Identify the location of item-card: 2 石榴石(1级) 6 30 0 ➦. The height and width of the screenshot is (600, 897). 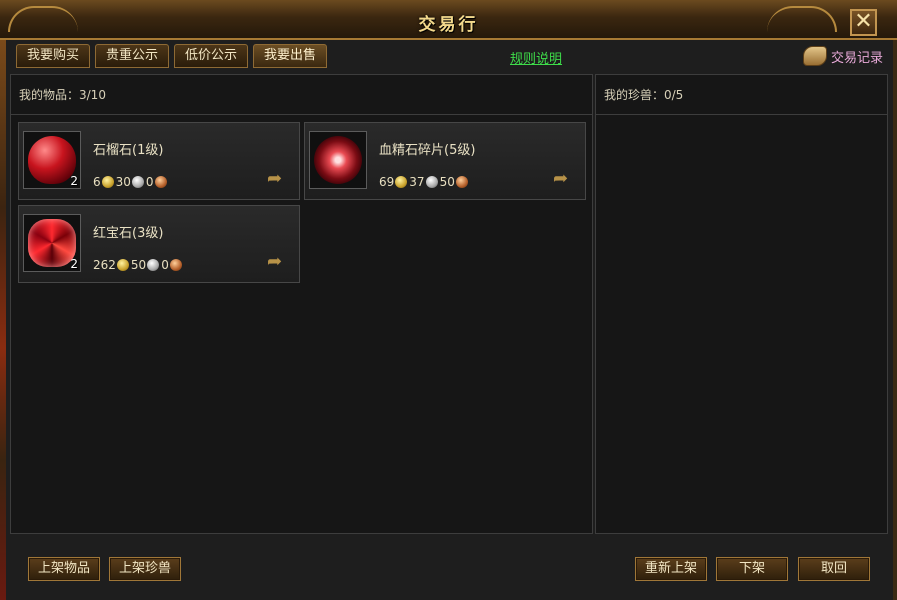
(159, 161).